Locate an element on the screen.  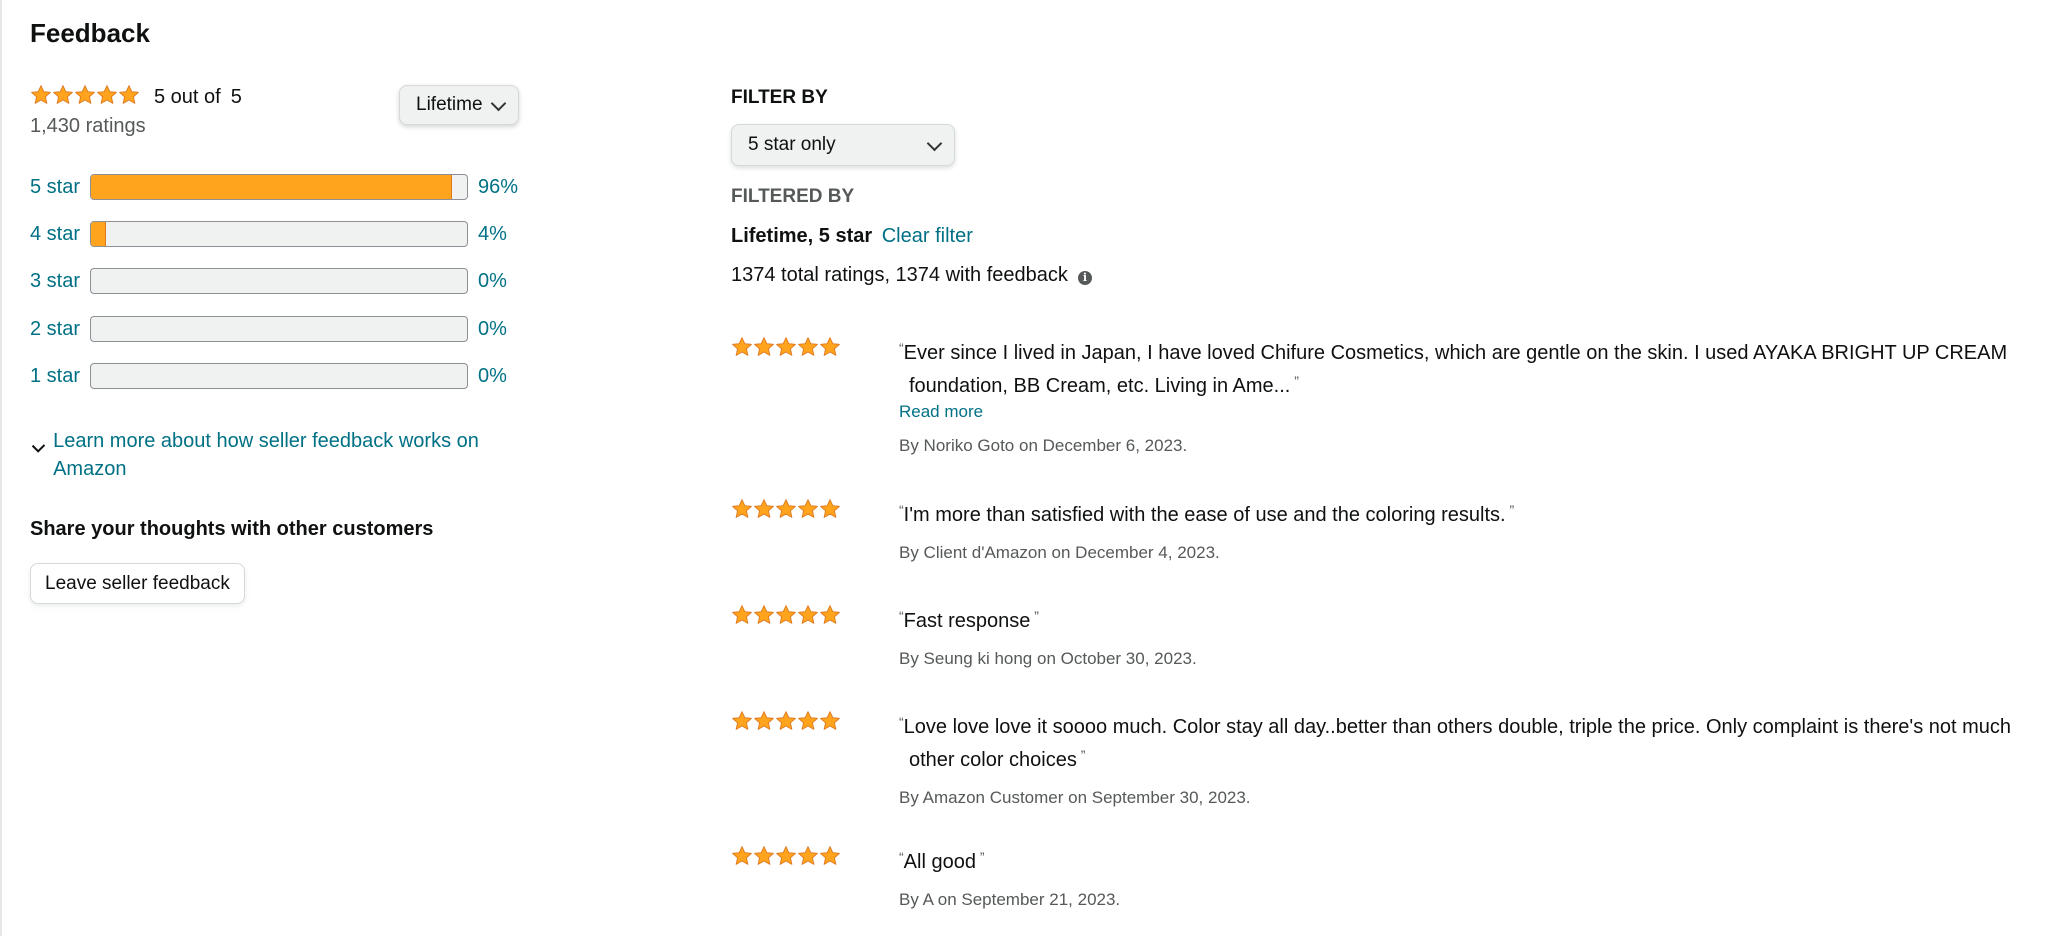
histogram-row-3-star: 3 star 0% is located at coordinates (290, 281).